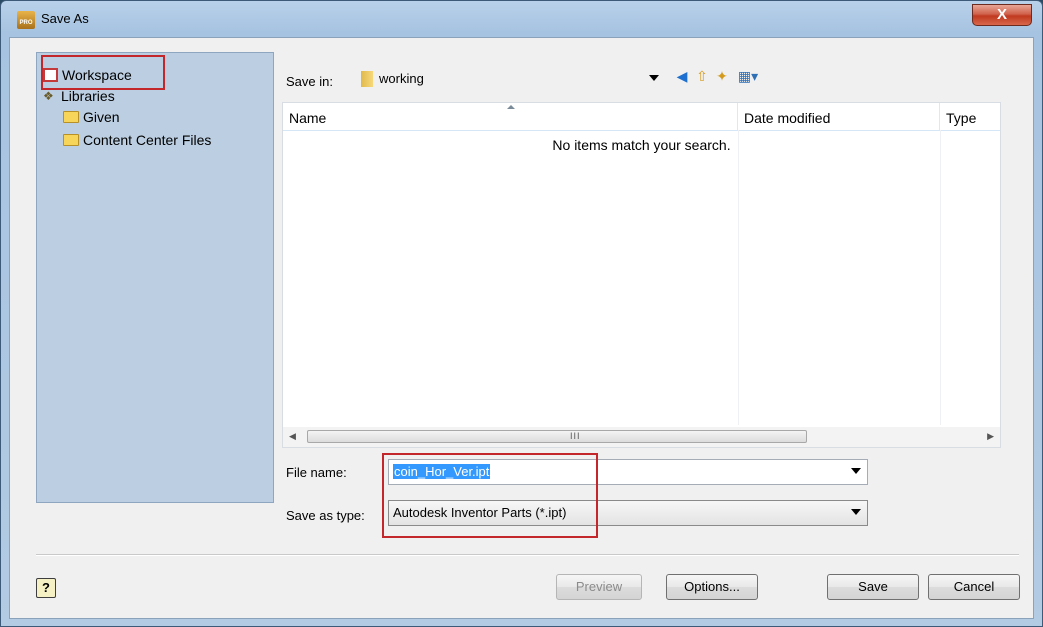 Image resolution: width=1043 pixels, height=627 pixels. What do you see at coordinates (722, 76) in the screenshot?
I see `new-folder-icon: ✦` at bounding box center [722, 76].